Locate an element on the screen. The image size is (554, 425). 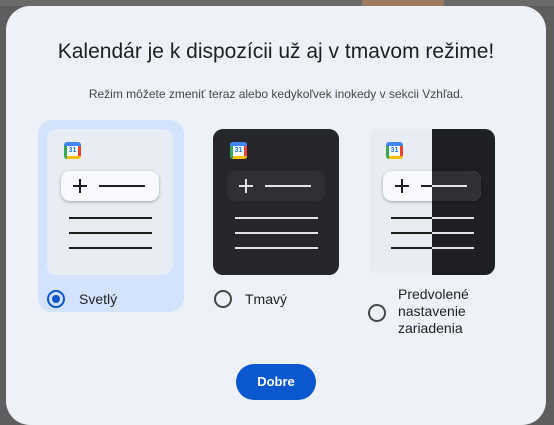
preview-dark-half is located at coordinates (463, 202).